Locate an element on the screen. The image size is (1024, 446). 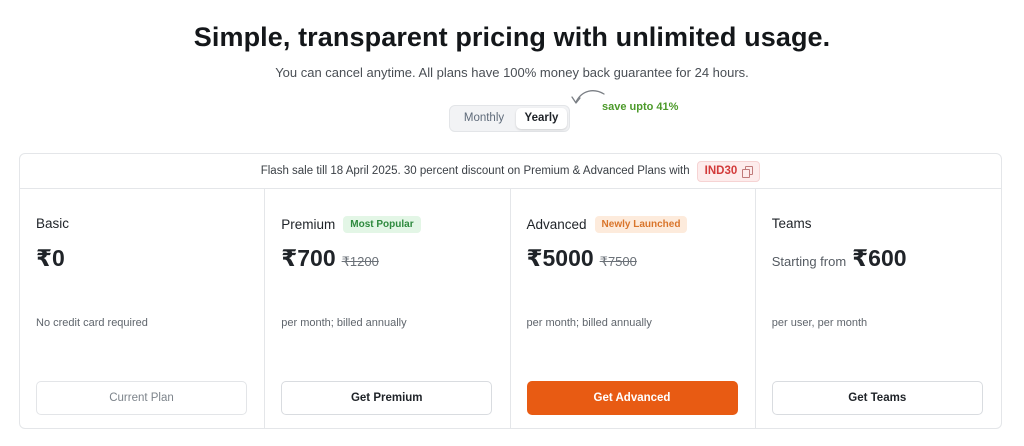
plan-name: Advanced Newly Launched is located at coordinates (607, 224).